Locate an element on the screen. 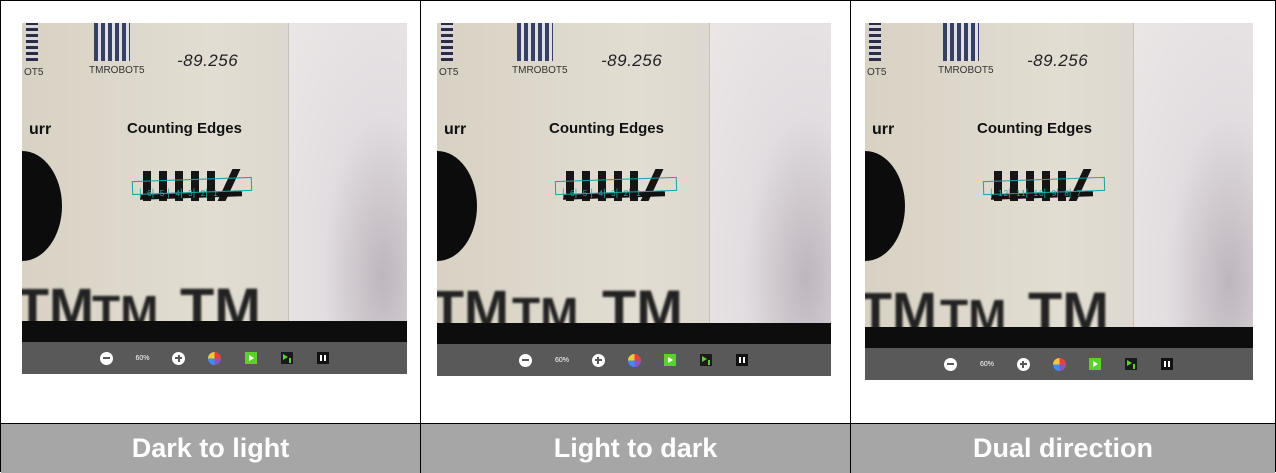 This screenshot has width=1276, height=473. edge-markers: ▏12▏11▏10▏9▏8▏7 is located at coordinates (1037, 193).